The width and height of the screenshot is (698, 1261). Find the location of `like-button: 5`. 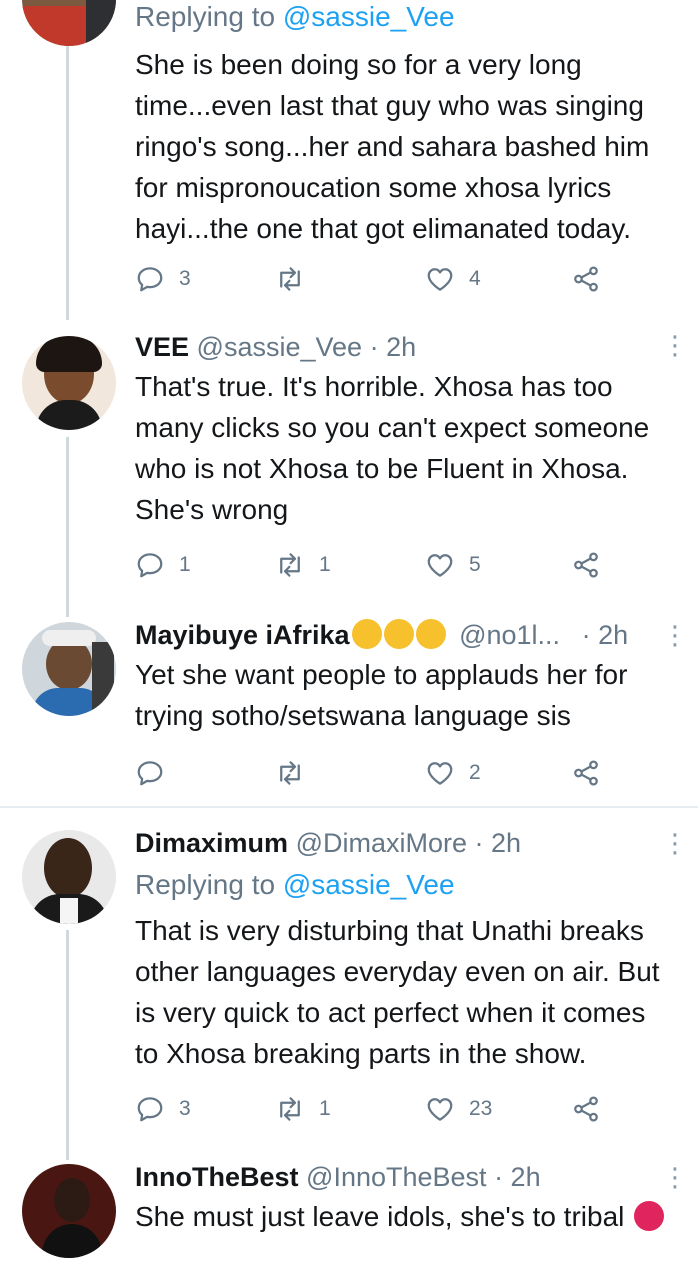

like-button: 5 is located at coordinates (453, 565).